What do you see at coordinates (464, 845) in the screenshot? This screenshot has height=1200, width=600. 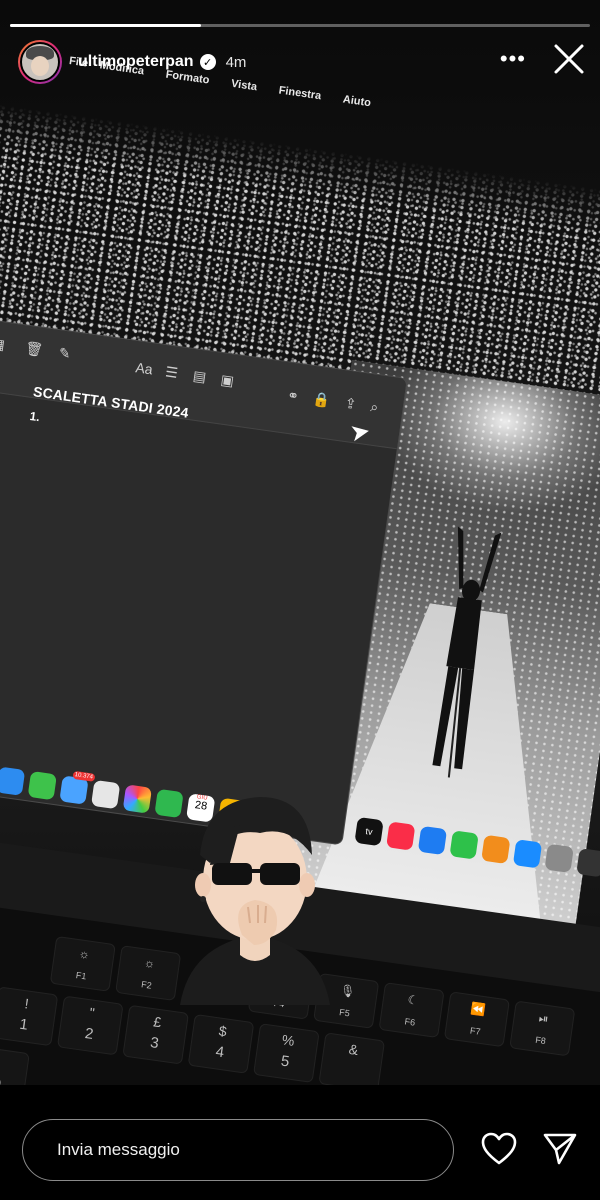 I see `numbers-icon` at bounding box center [464, 845].